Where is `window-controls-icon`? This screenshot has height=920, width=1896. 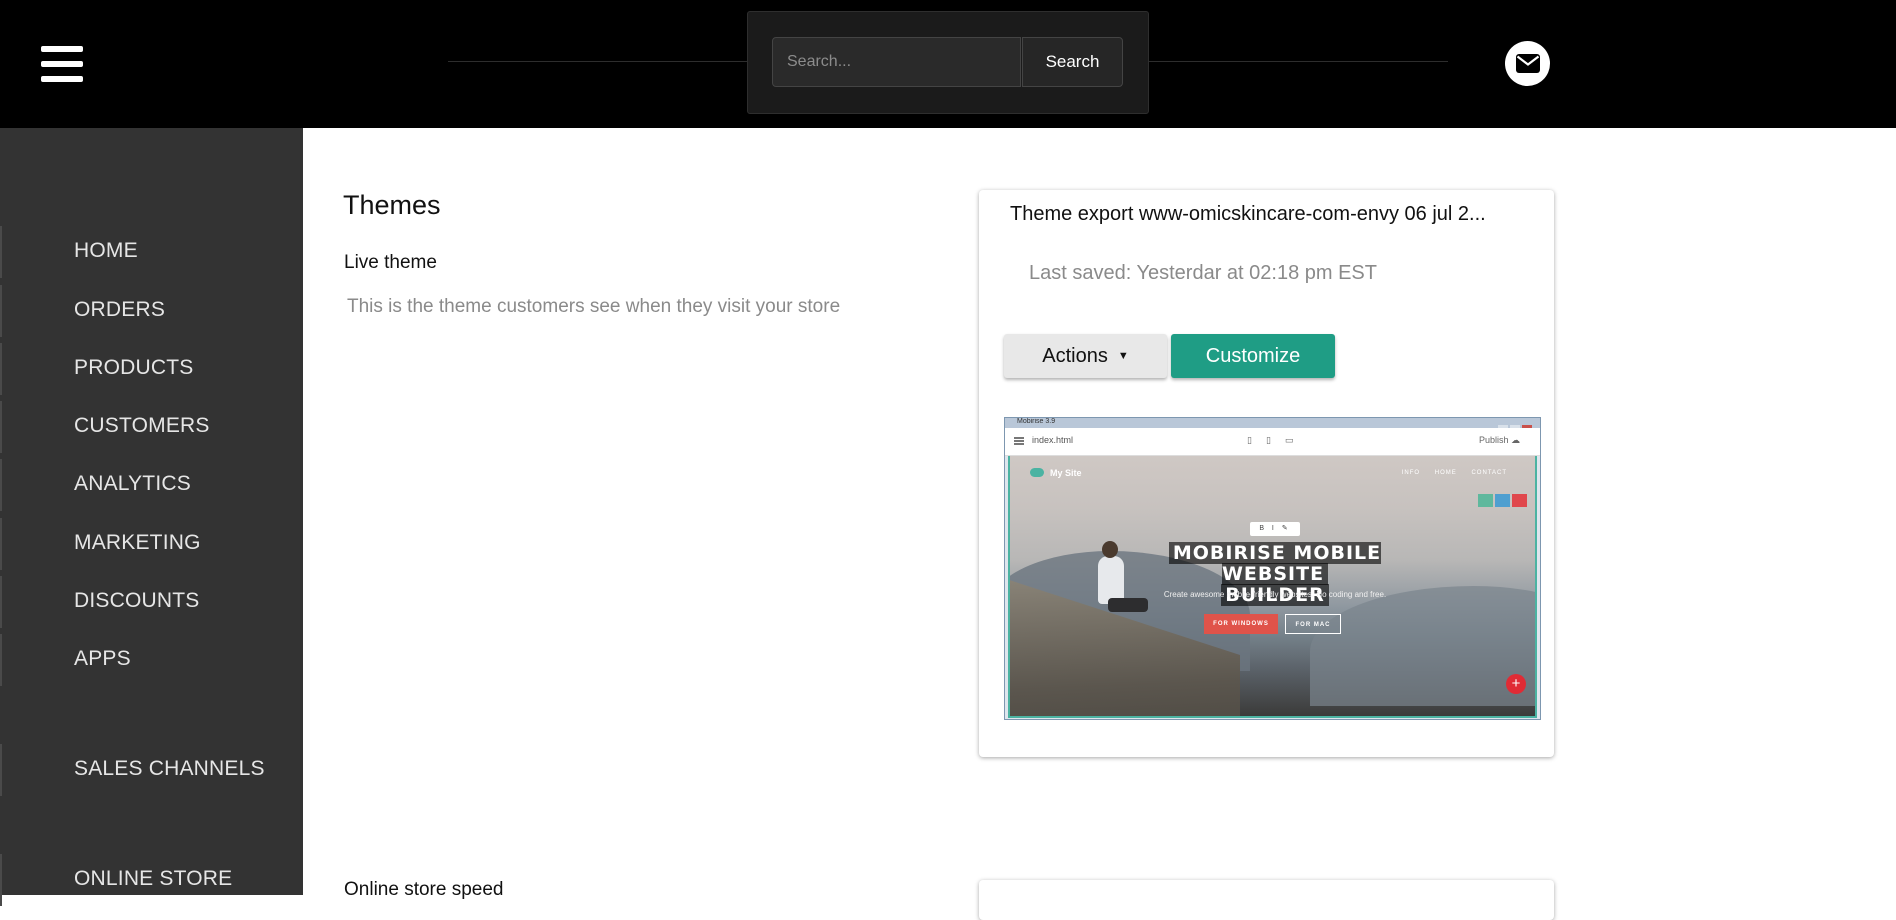 window-controls-icon is located at coordinates (1516, 425).